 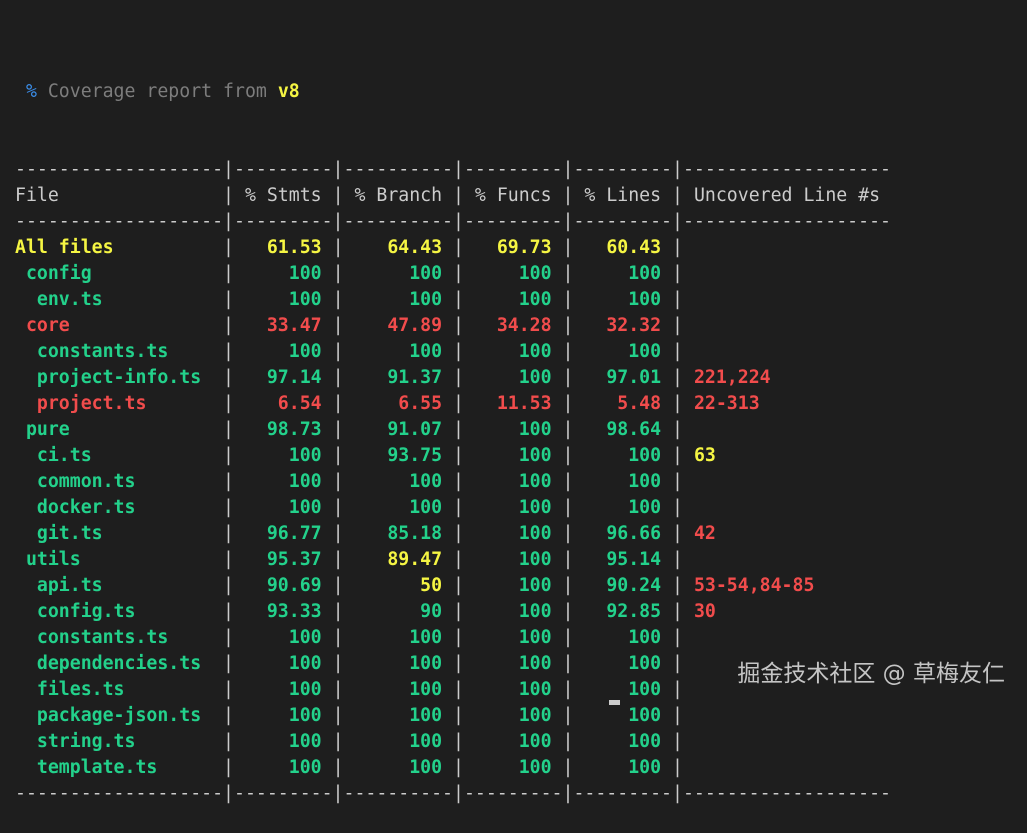 What do you see at coordinates (31, 91) in the screenshot?
I see `title-prefix: %` at bounding box center [31, 91].